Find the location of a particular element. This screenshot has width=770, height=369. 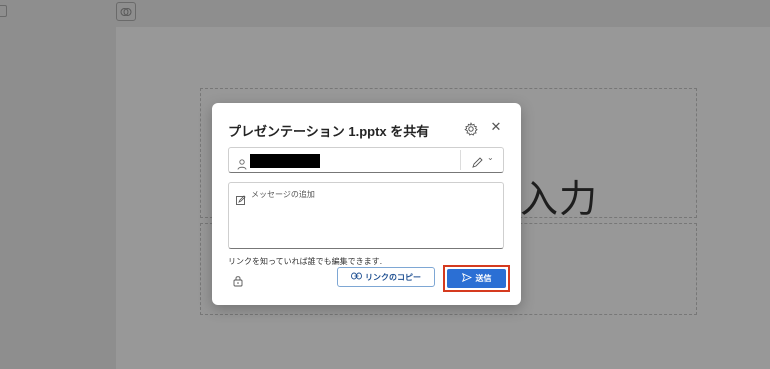

copy-link-label: リンクのコピー is located at coordinates (393, 277).